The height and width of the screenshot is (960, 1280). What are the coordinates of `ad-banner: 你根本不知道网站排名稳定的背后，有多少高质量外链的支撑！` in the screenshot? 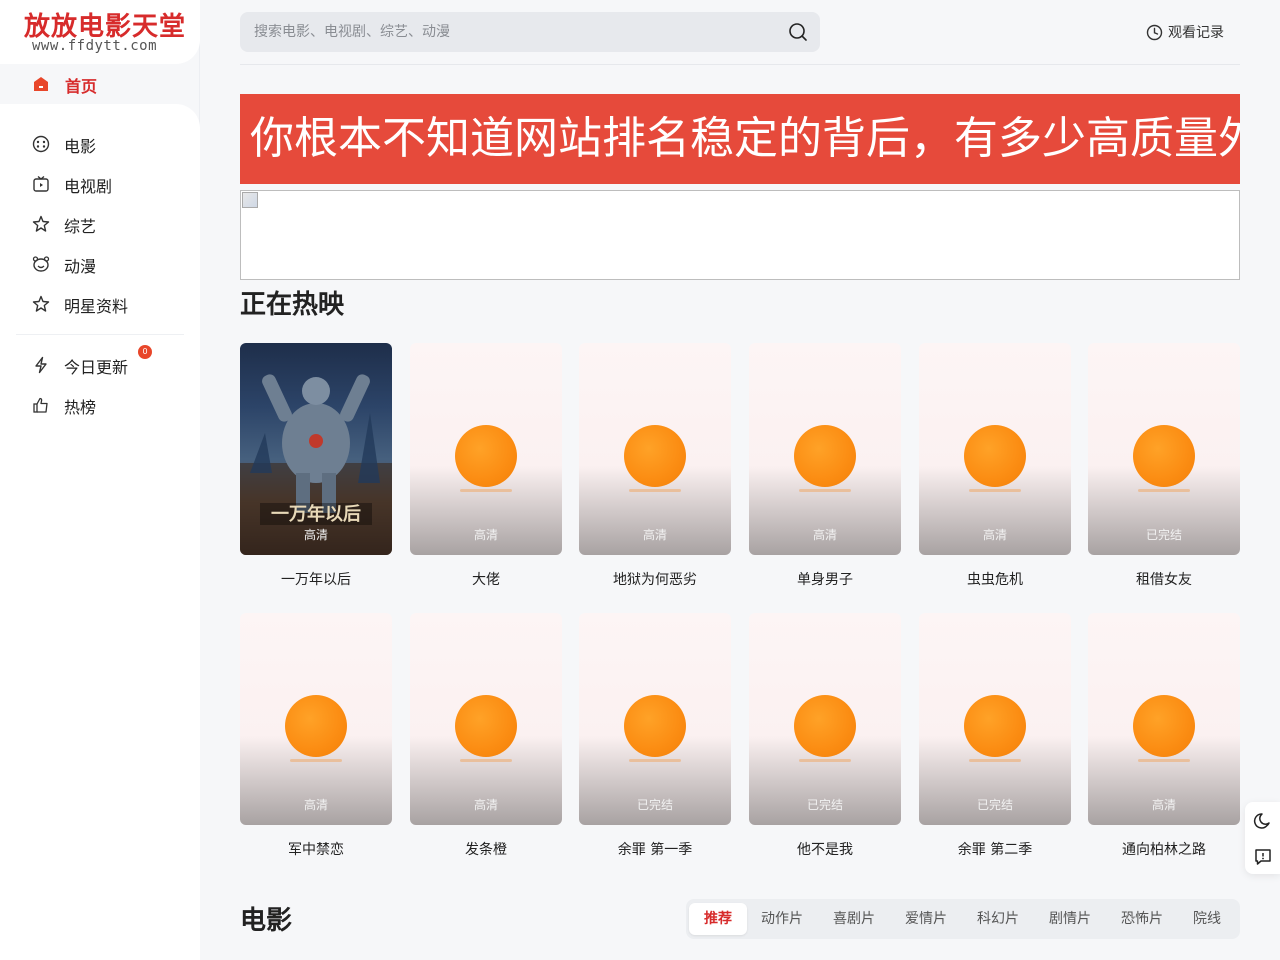 It's located at (740, 139).